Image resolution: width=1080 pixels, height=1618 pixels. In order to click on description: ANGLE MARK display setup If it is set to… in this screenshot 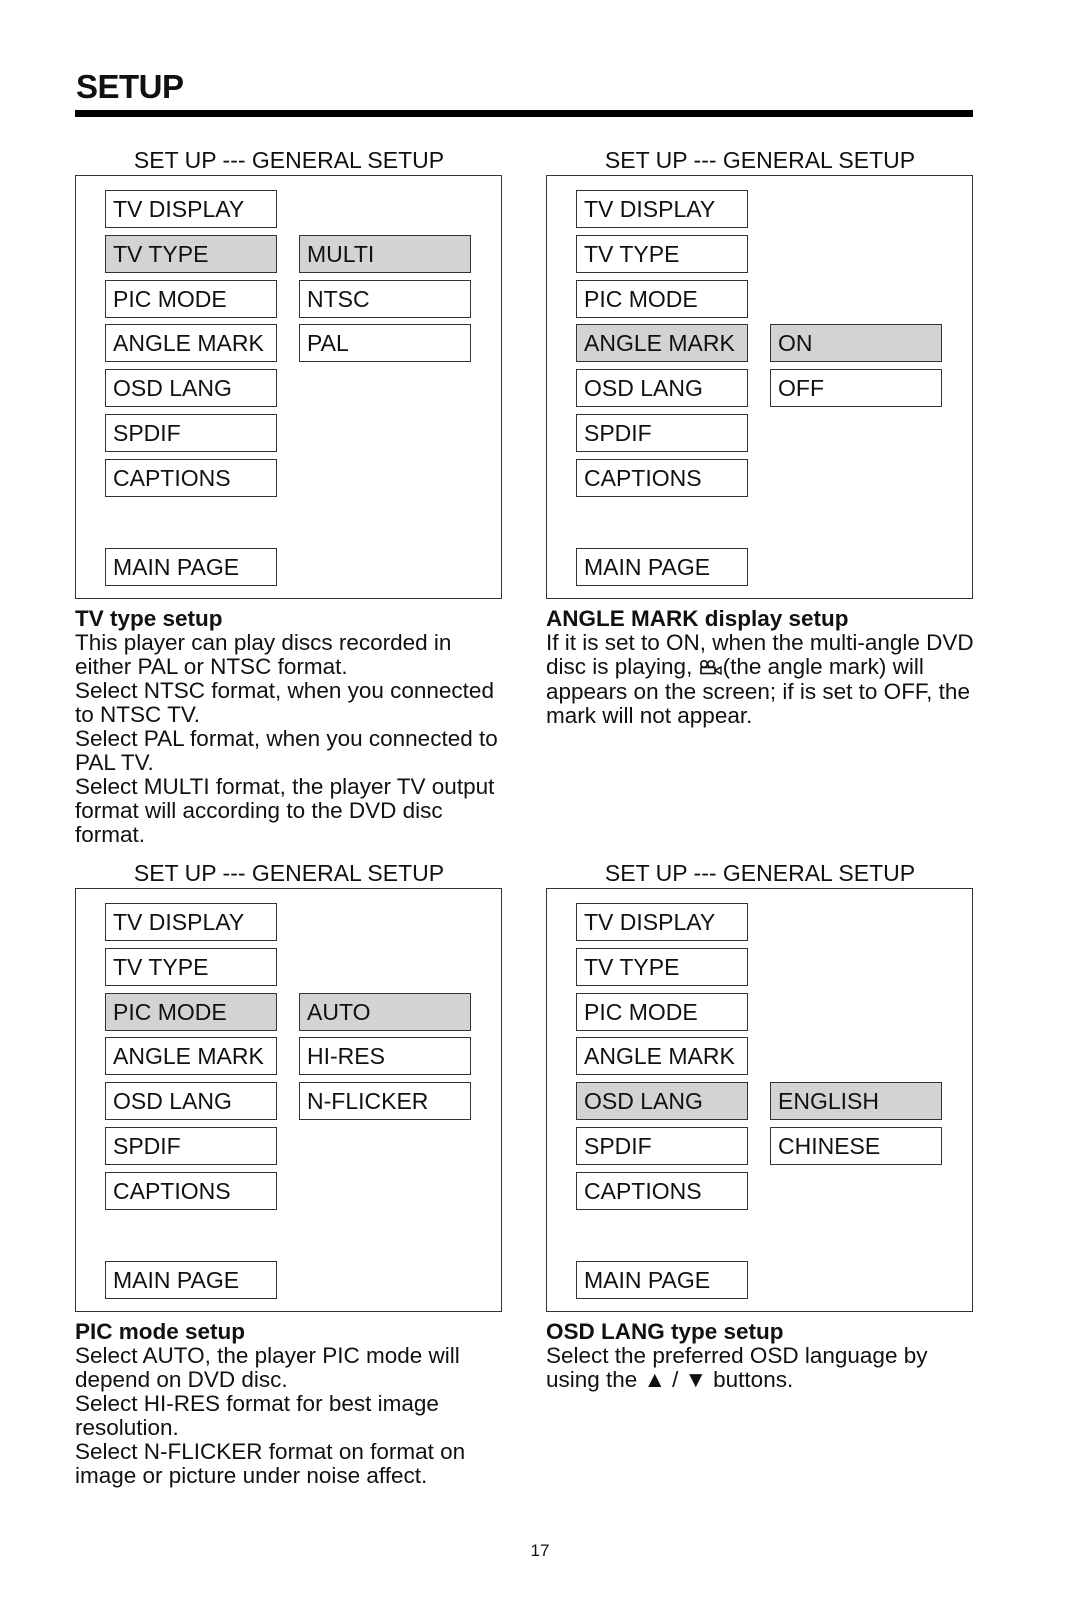, I will do `click(760, 667)`.